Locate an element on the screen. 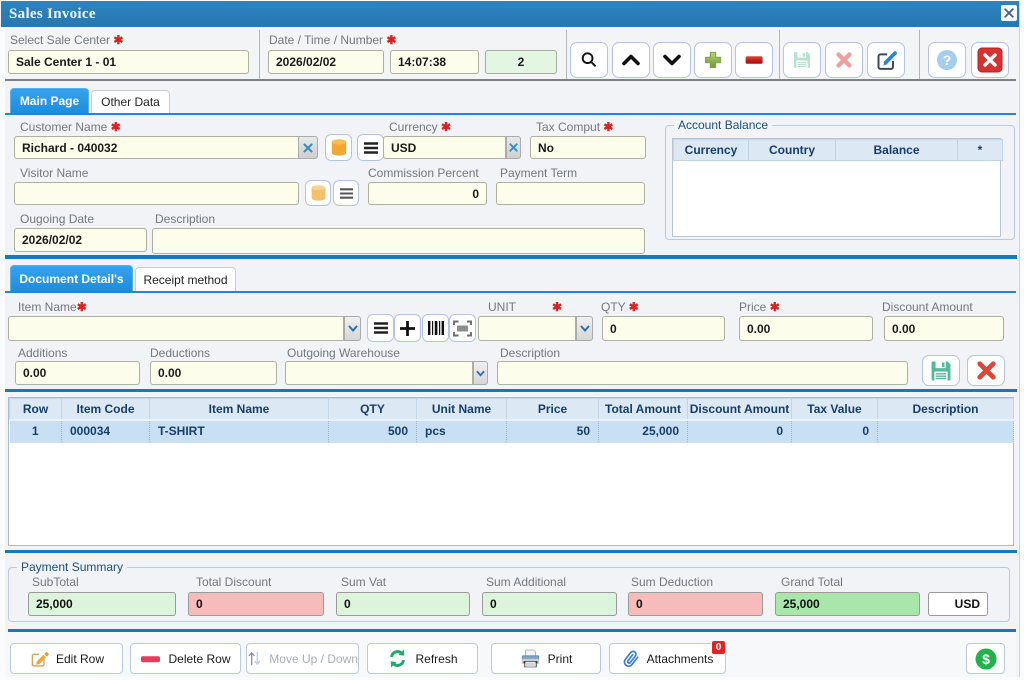 The width and height of the screenshot is (1024, 680). add-record-button is located at coordinates (713, 60).